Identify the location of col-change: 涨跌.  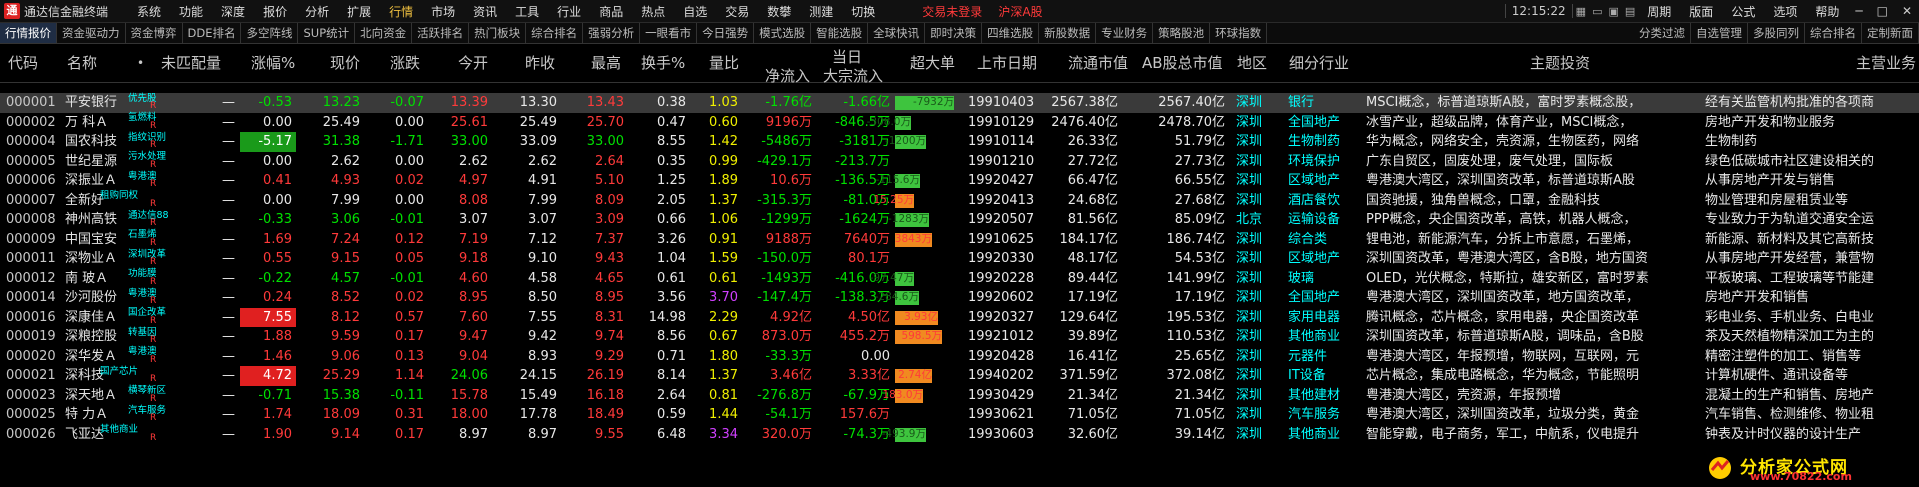
(405, 63).